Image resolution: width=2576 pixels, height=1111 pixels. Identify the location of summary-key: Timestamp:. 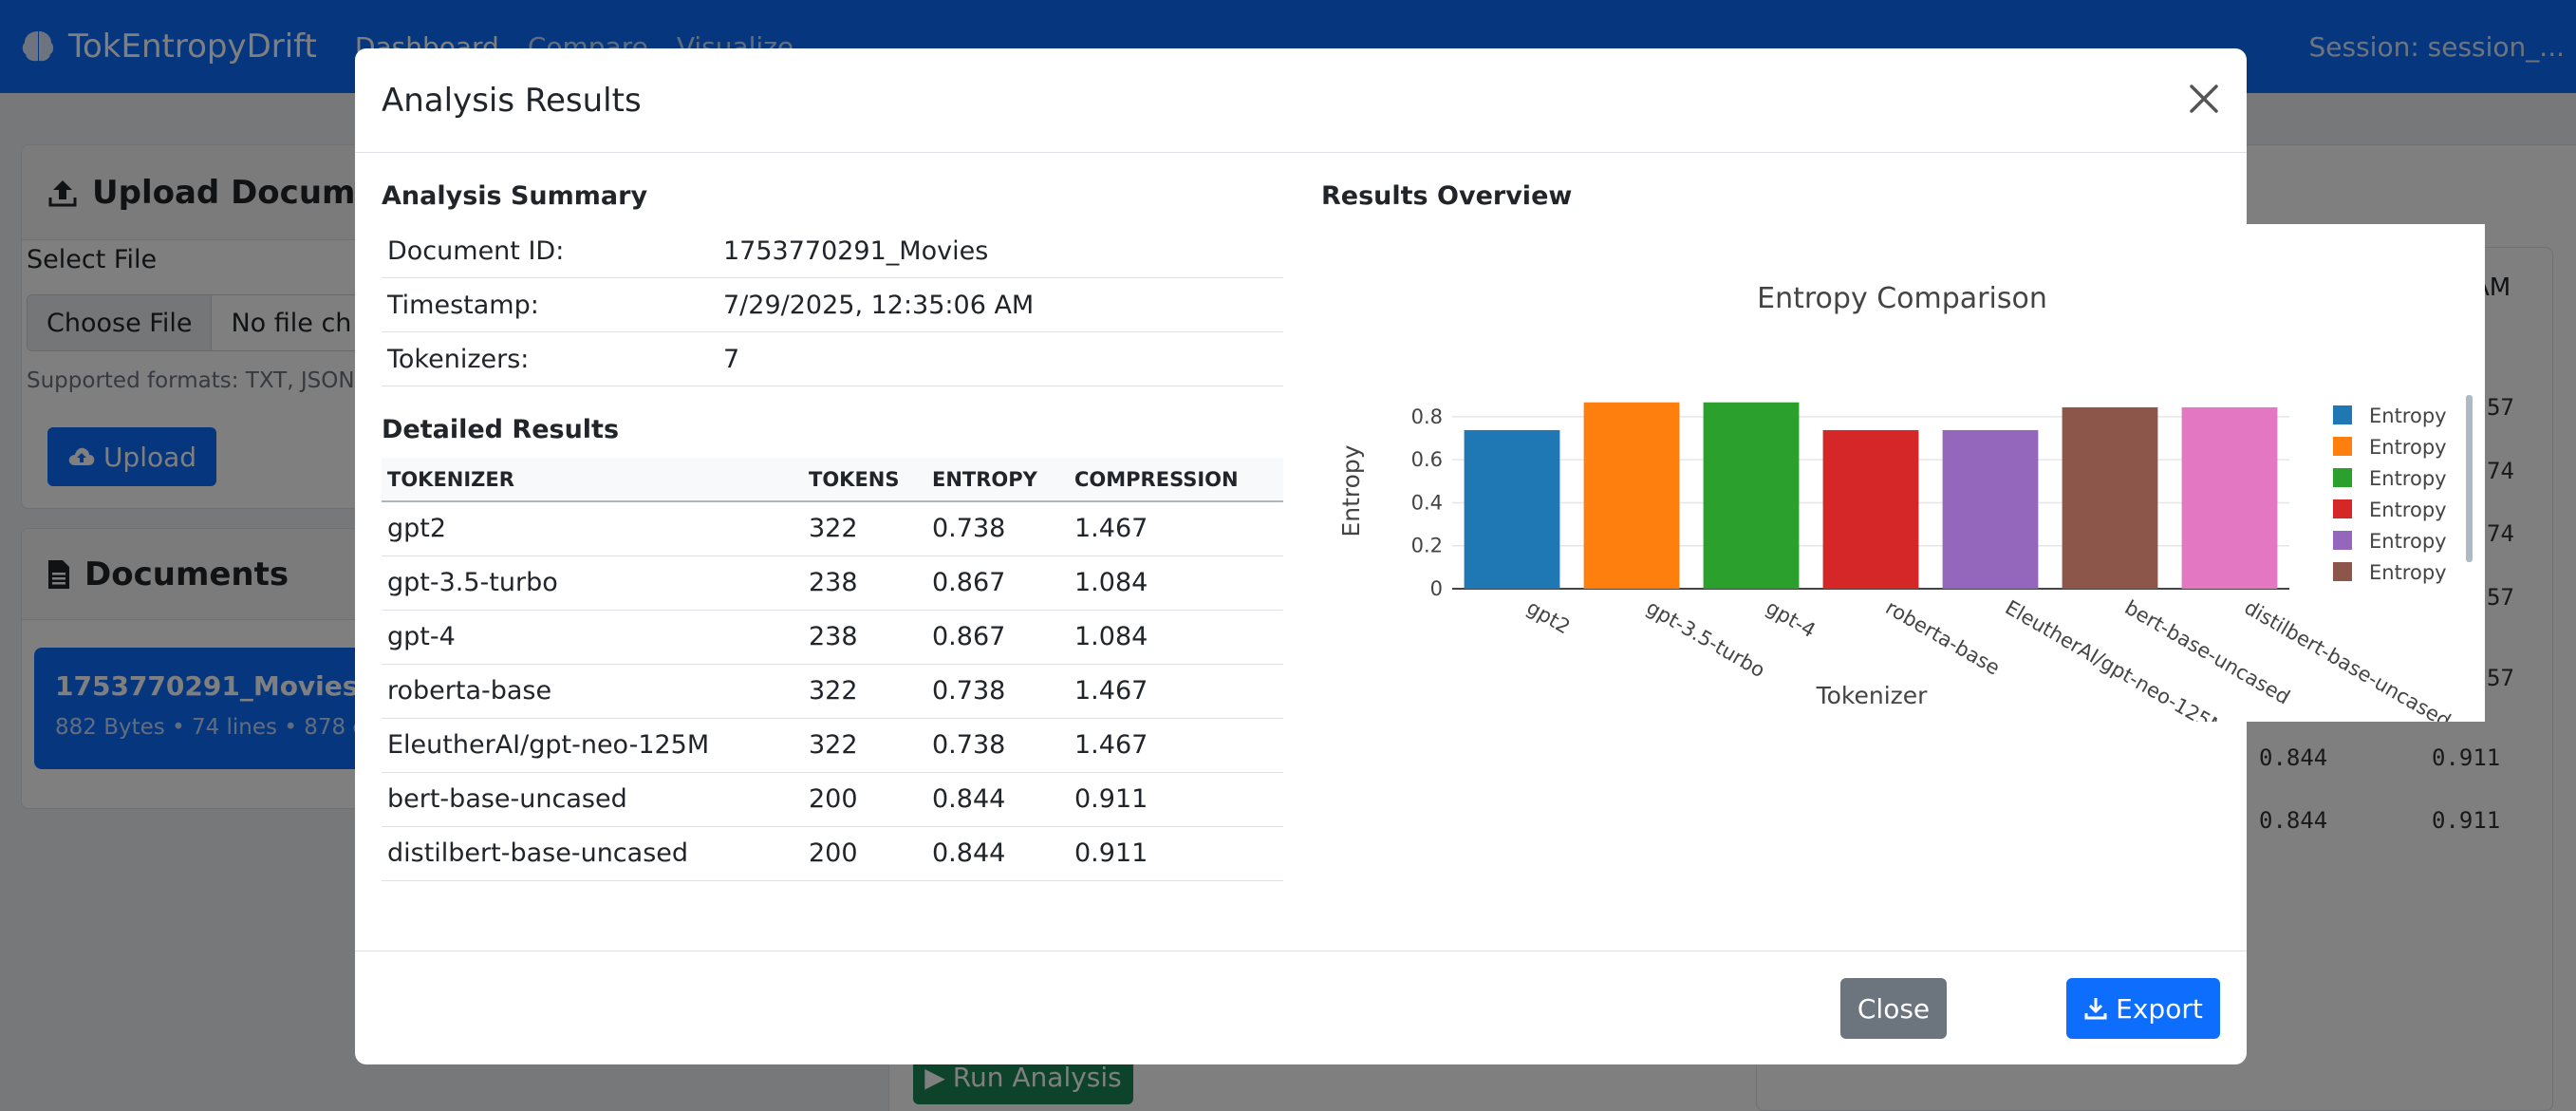
(463, 305).